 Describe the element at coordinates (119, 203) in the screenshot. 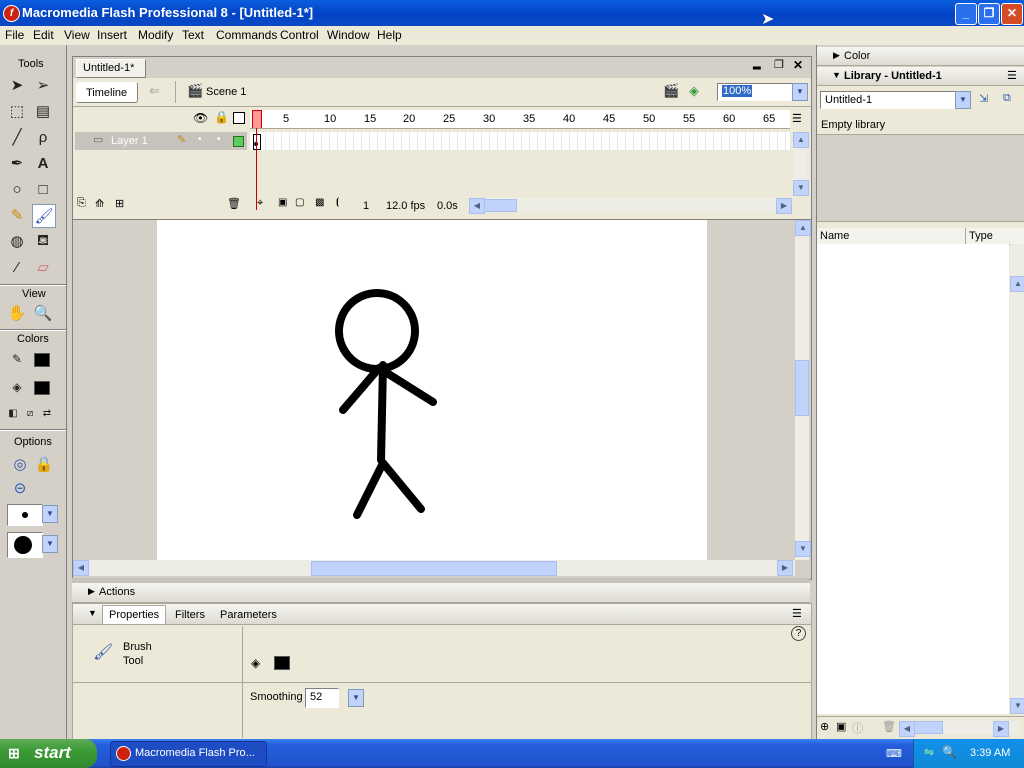

I see `insert-folder-icon: ⊞` at that location.